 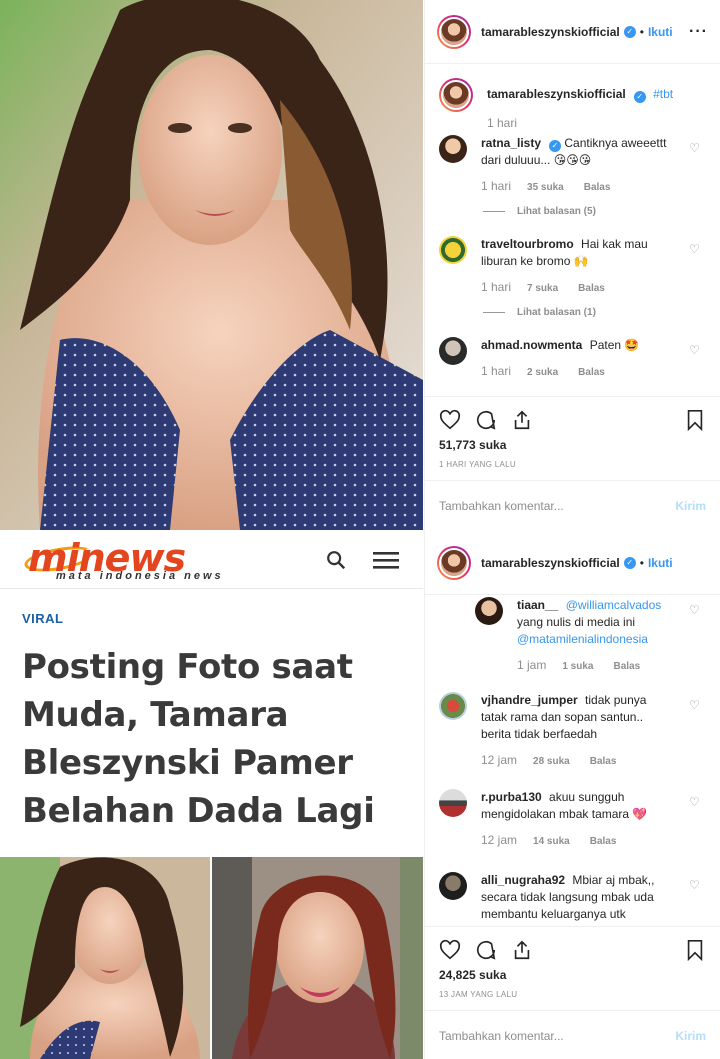 I want to click on view-replies-button: Lihat balasan (5), so click(x=601, y=211).